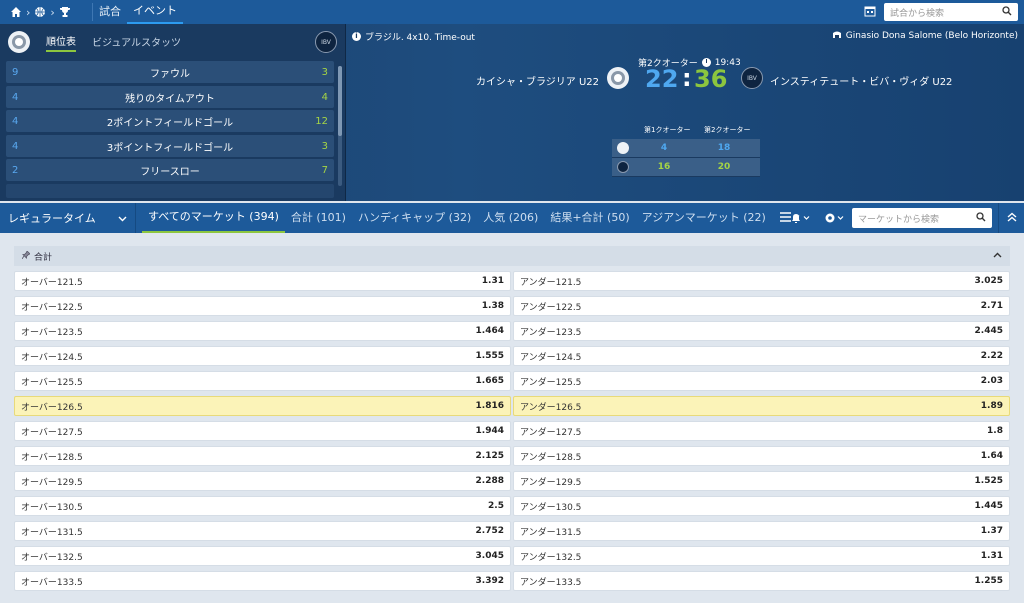 The width and height of the screenshot is (1024, 603). I want to click on away-team-name: インスティテュート・ビバ・ヴィダ U22, so click(861, 80).